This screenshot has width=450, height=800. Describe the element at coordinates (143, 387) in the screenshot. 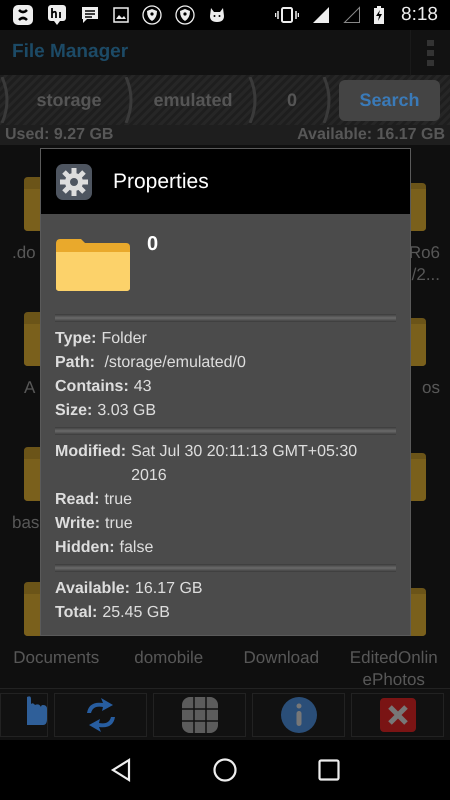

I see `property-value: 43` at that location.